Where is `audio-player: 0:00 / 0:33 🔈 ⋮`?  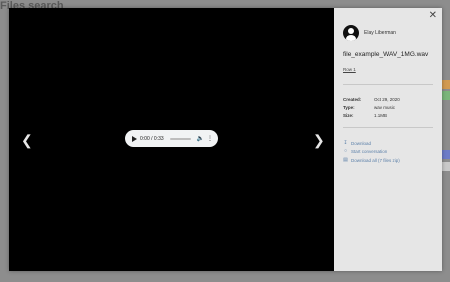 audio-player: 0:00 / 0:33 🔈 ⋮ is located at coordinates (171, 138).